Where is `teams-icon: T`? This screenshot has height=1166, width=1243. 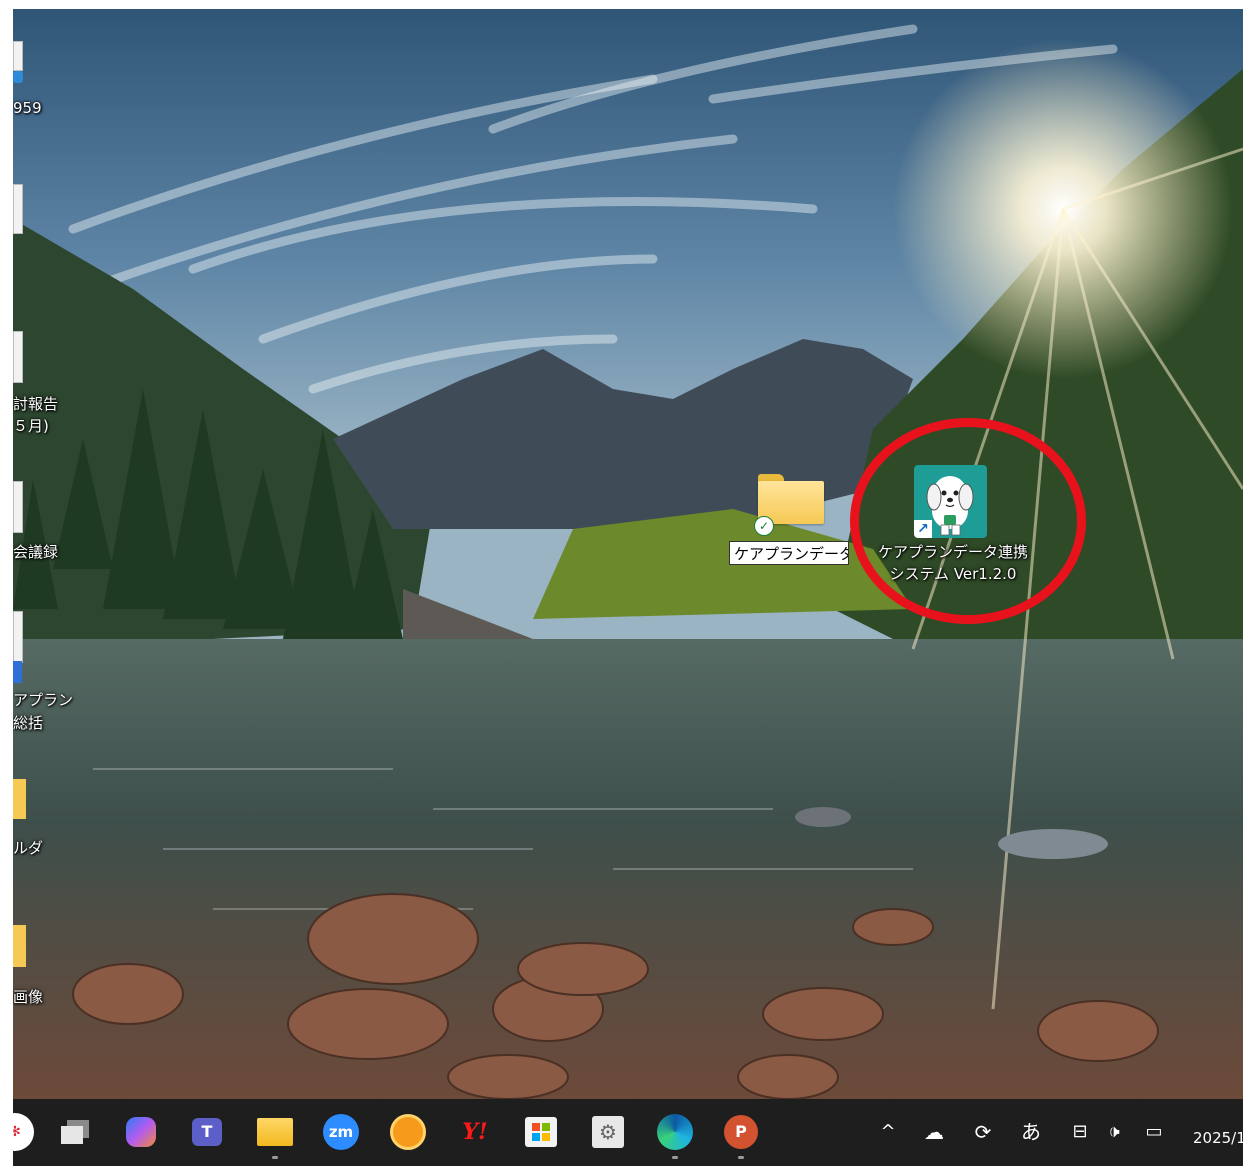 teams-icon: T is located at coordinates (207, 1132).